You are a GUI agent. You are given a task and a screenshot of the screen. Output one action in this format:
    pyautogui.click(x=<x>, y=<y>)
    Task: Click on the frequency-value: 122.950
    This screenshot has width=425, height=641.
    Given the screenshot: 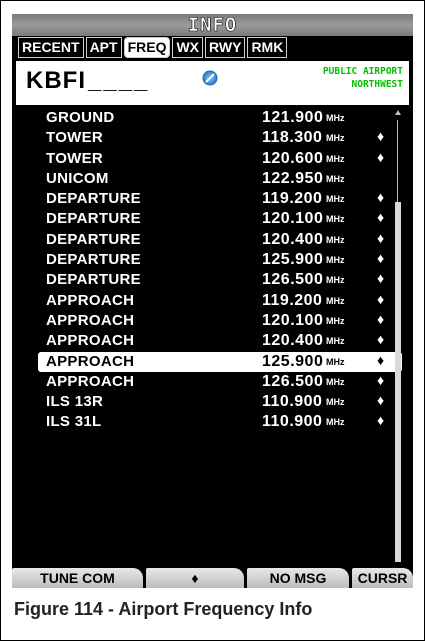 What is the action you would take?
    pyautogui.click(x=293, y=178)
    